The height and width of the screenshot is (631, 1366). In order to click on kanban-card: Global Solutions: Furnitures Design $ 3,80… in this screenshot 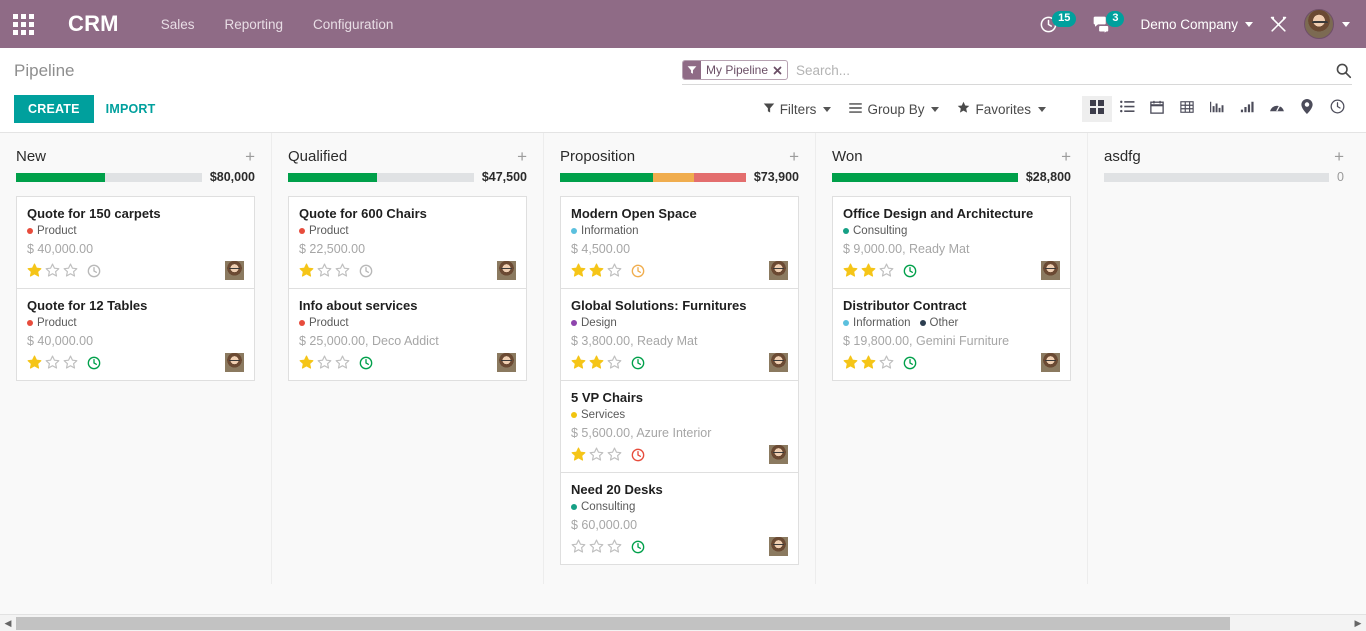, I will do `click(679, 334)`.